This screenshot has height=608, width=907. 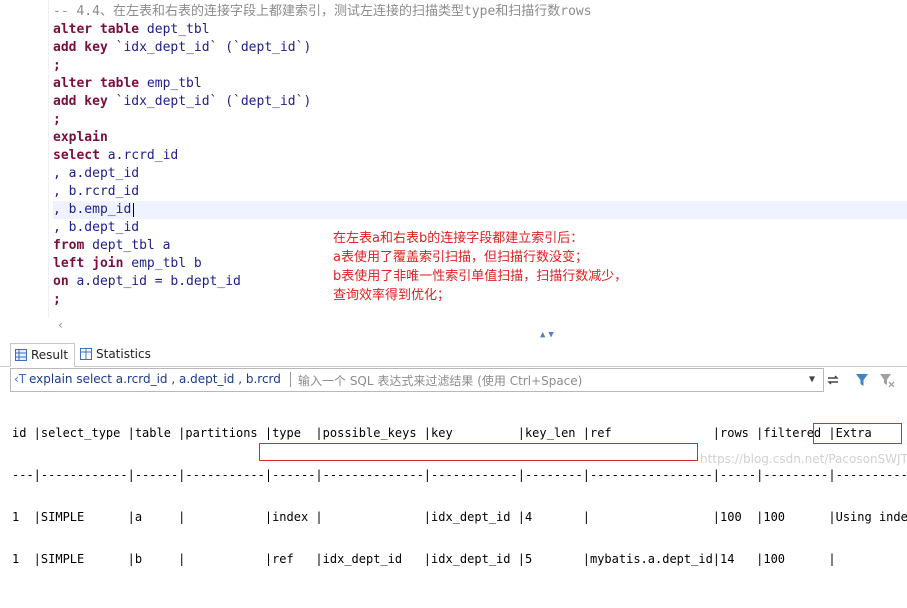 I want to click on code-line: explain, so click(x=480, y=138).